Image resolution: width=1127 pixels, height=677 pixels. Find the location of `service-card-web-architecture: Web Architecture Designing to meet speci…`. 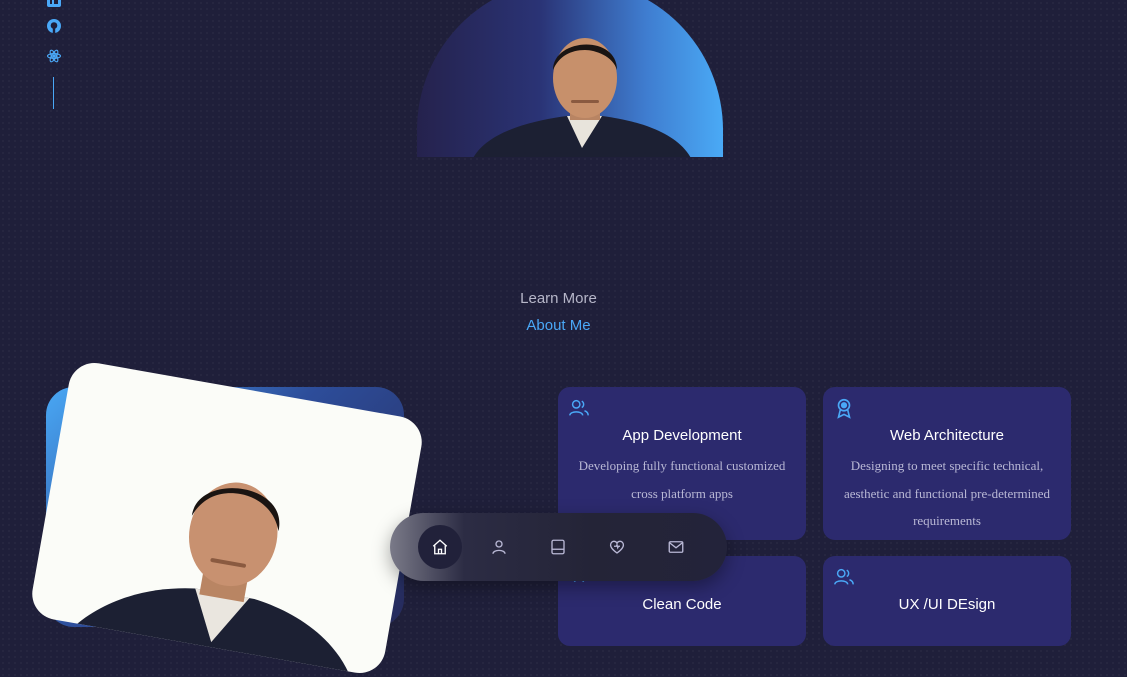

service-card-web-architecture: Web Architecture Designing to meet speci… is located at coordinates (947, 463).